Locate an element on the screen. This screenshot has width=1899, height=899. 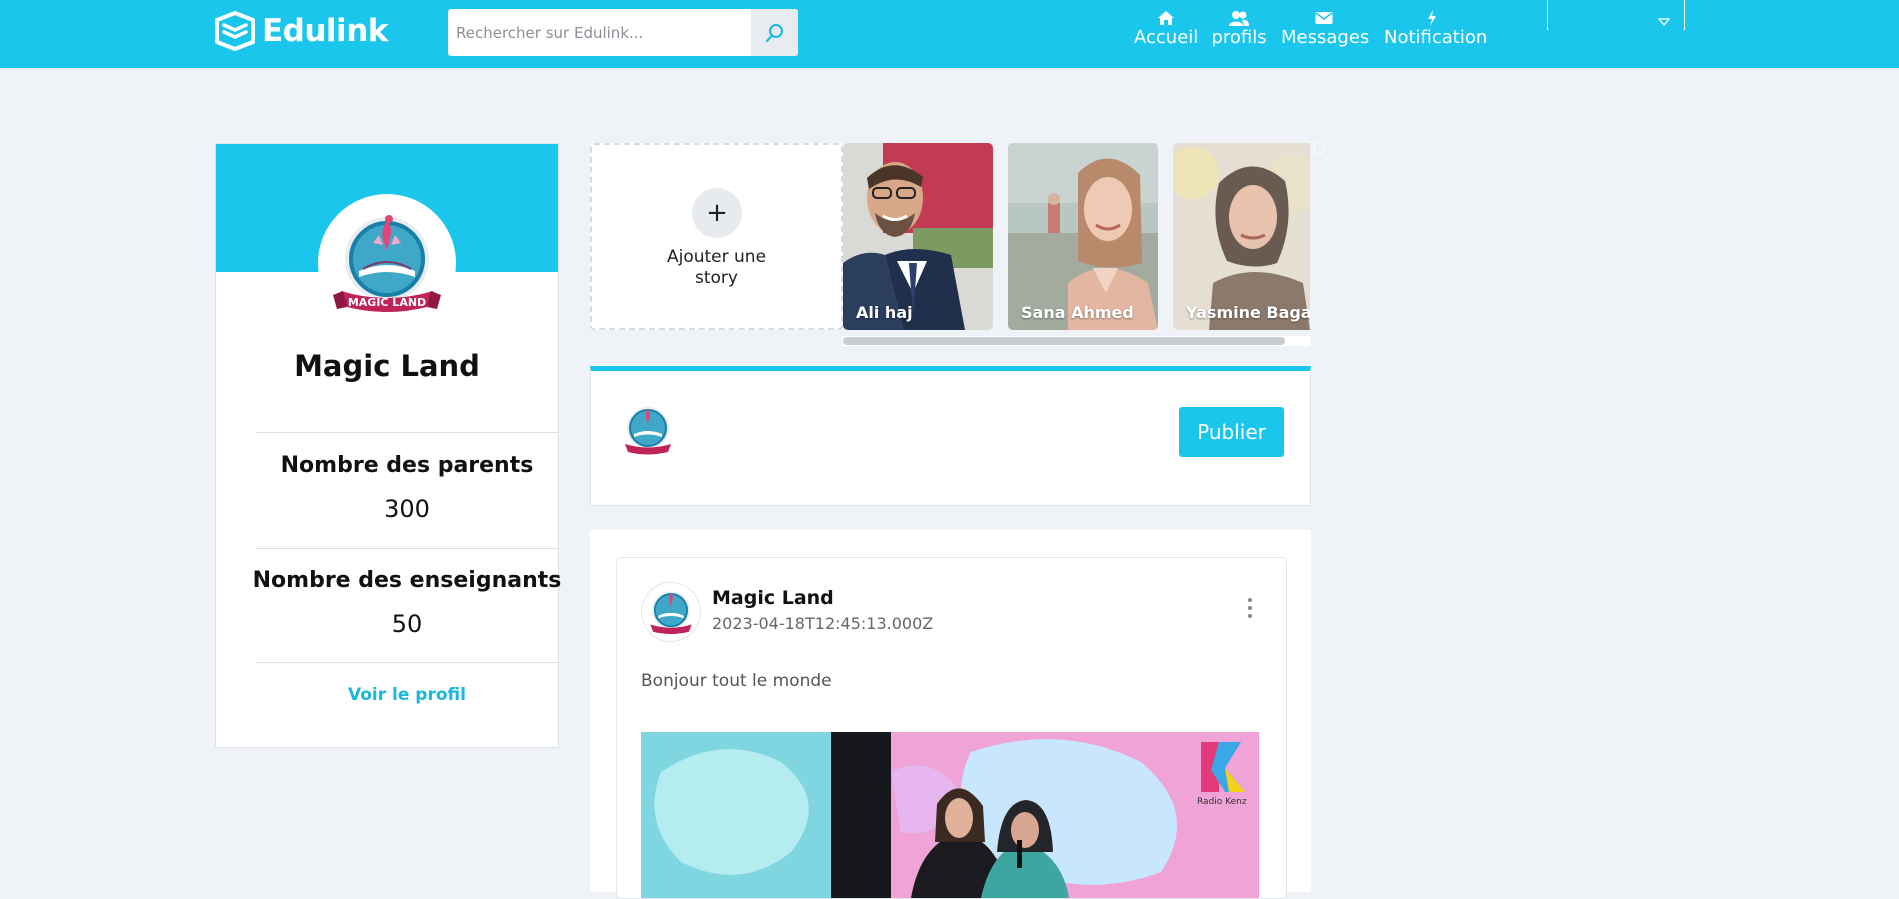
story-card: Yasmine Bagane is located at coordinates (1241, 236).